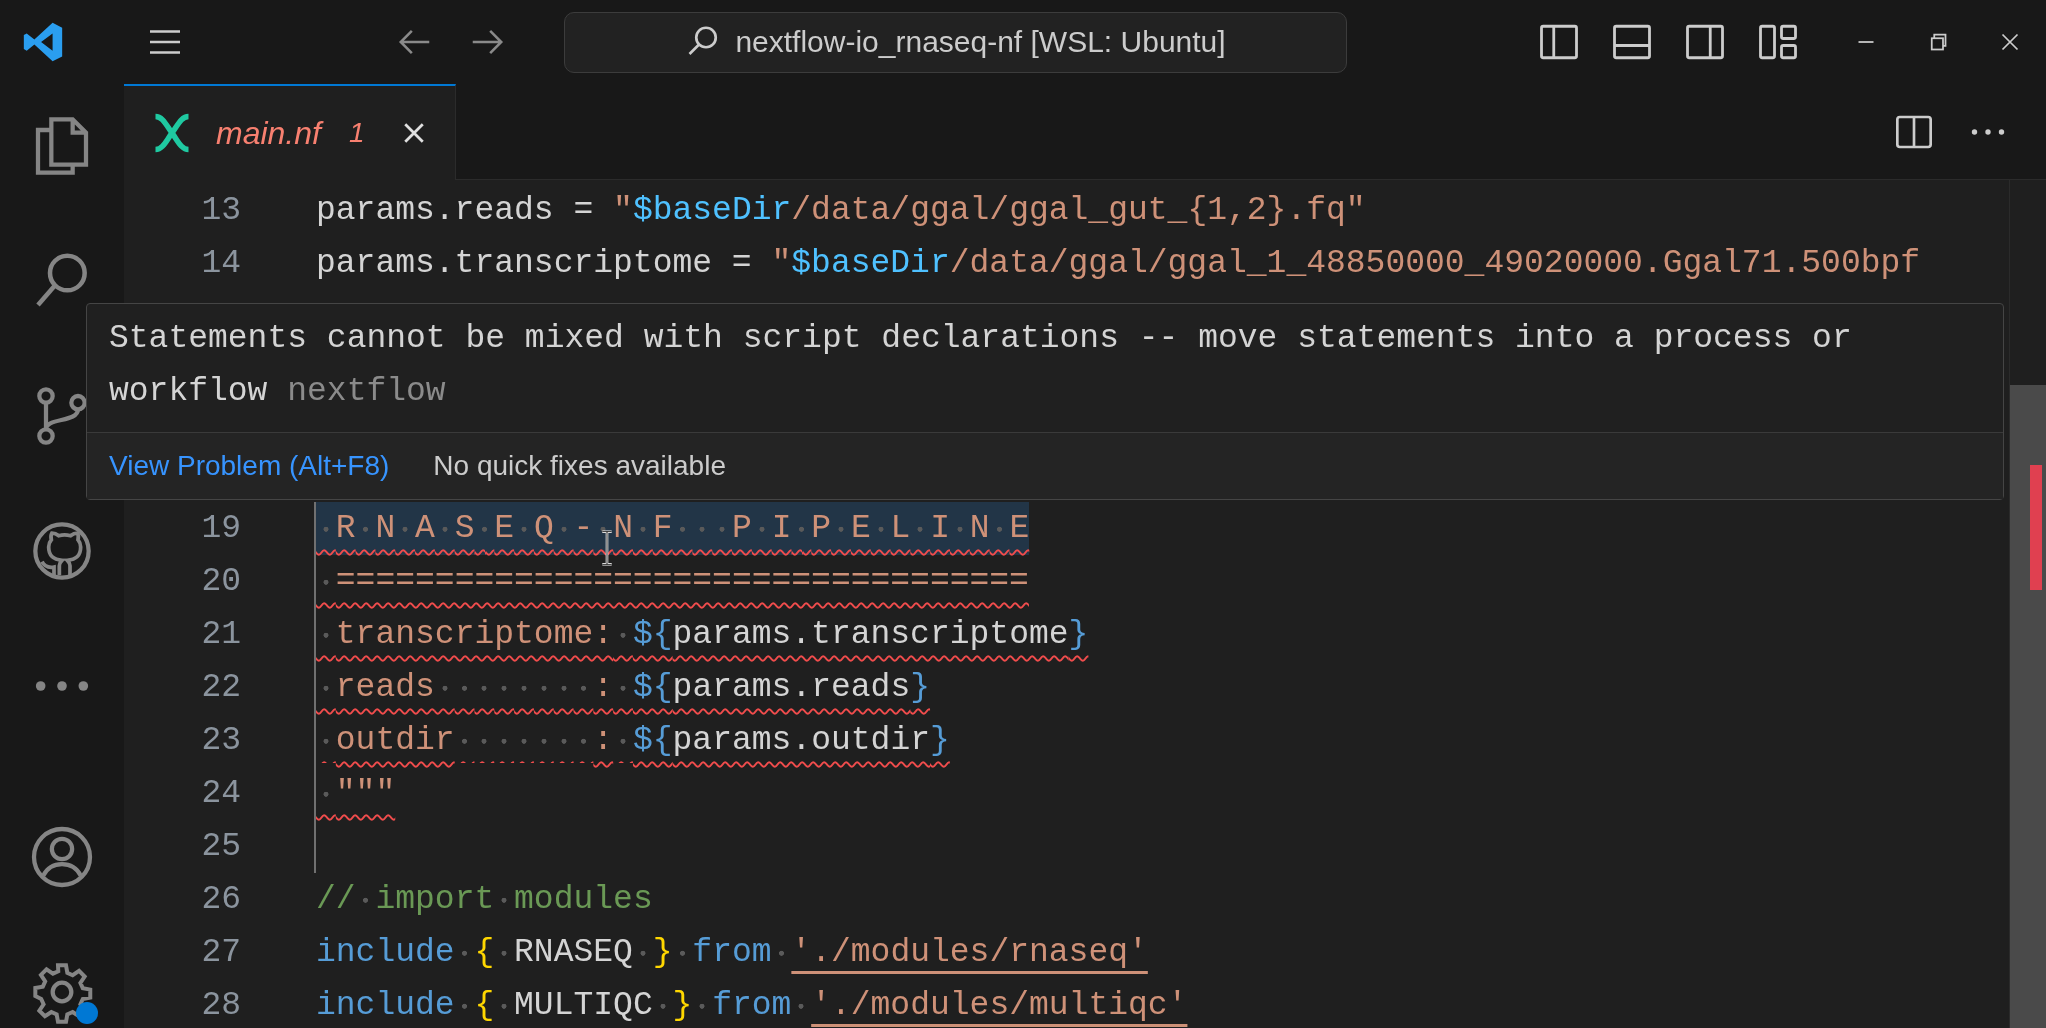  I want to click on code-line: """, so click(355, 793).